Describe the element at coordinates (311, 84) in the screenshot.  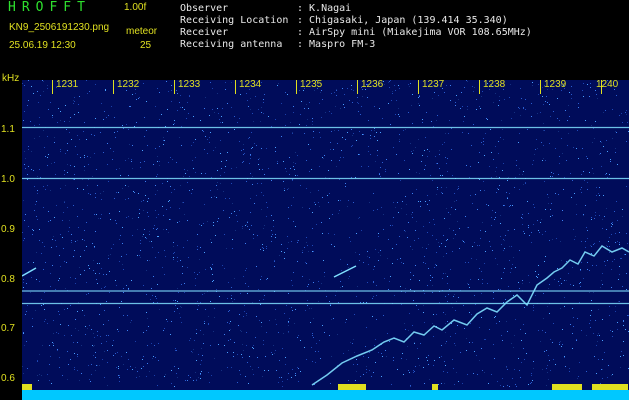
I see `time-label-1235: 1235` at that location.